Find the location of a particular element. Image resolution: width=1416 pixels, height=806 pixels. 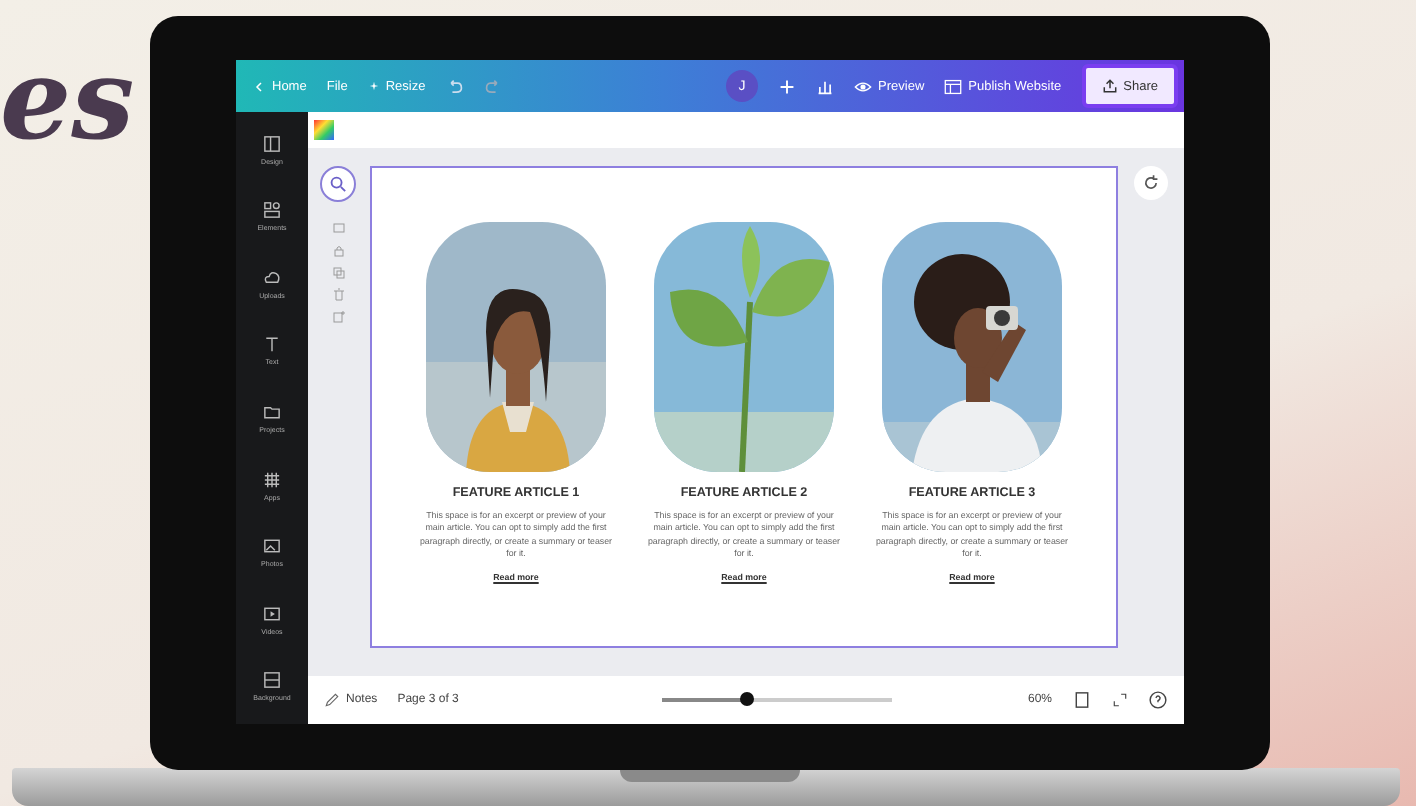

plus-icon is located at coordinates (787, 86).